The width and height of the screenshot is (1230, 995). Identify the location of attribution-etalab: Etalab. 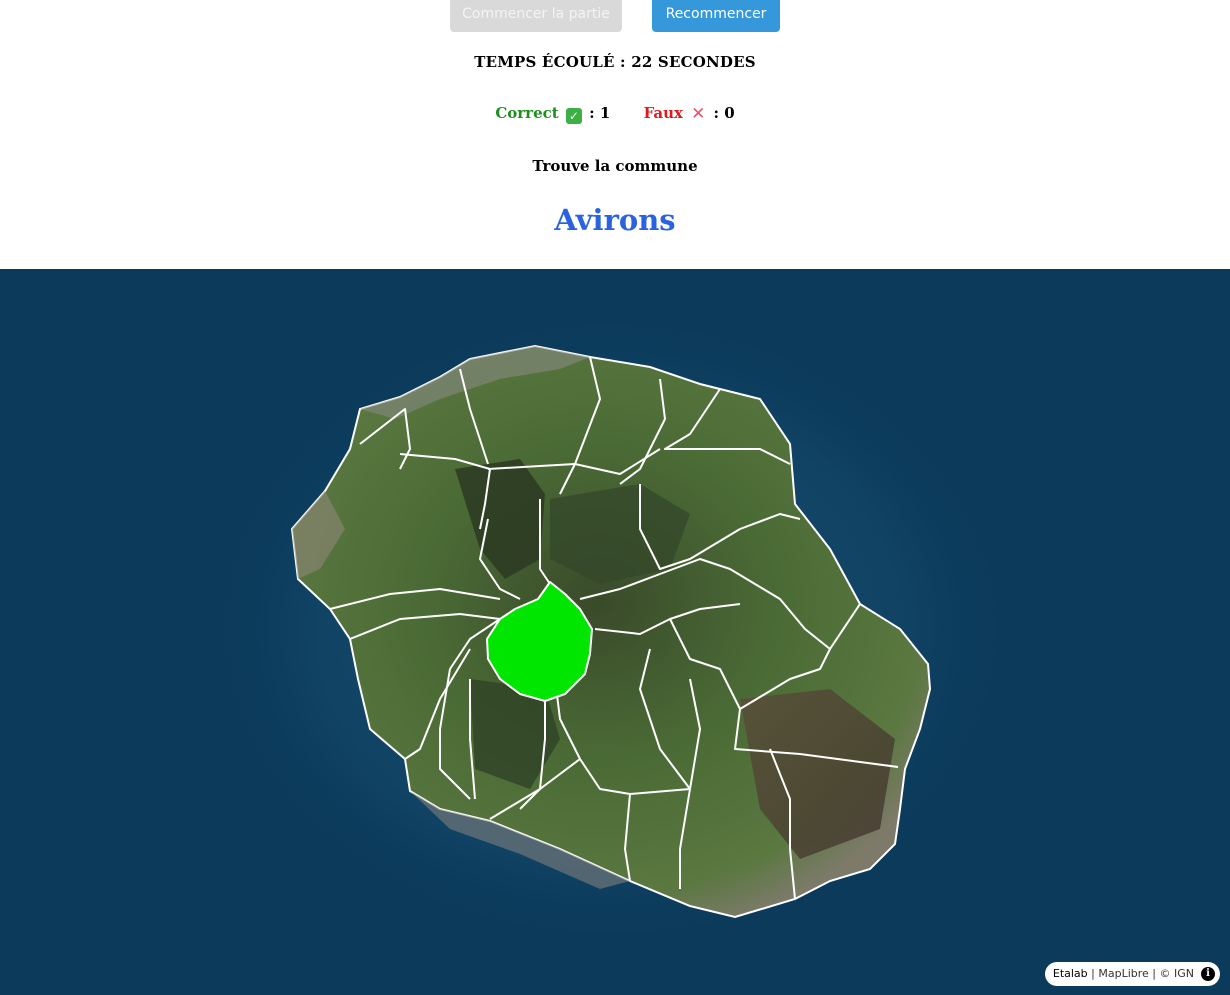
(1070, 973).